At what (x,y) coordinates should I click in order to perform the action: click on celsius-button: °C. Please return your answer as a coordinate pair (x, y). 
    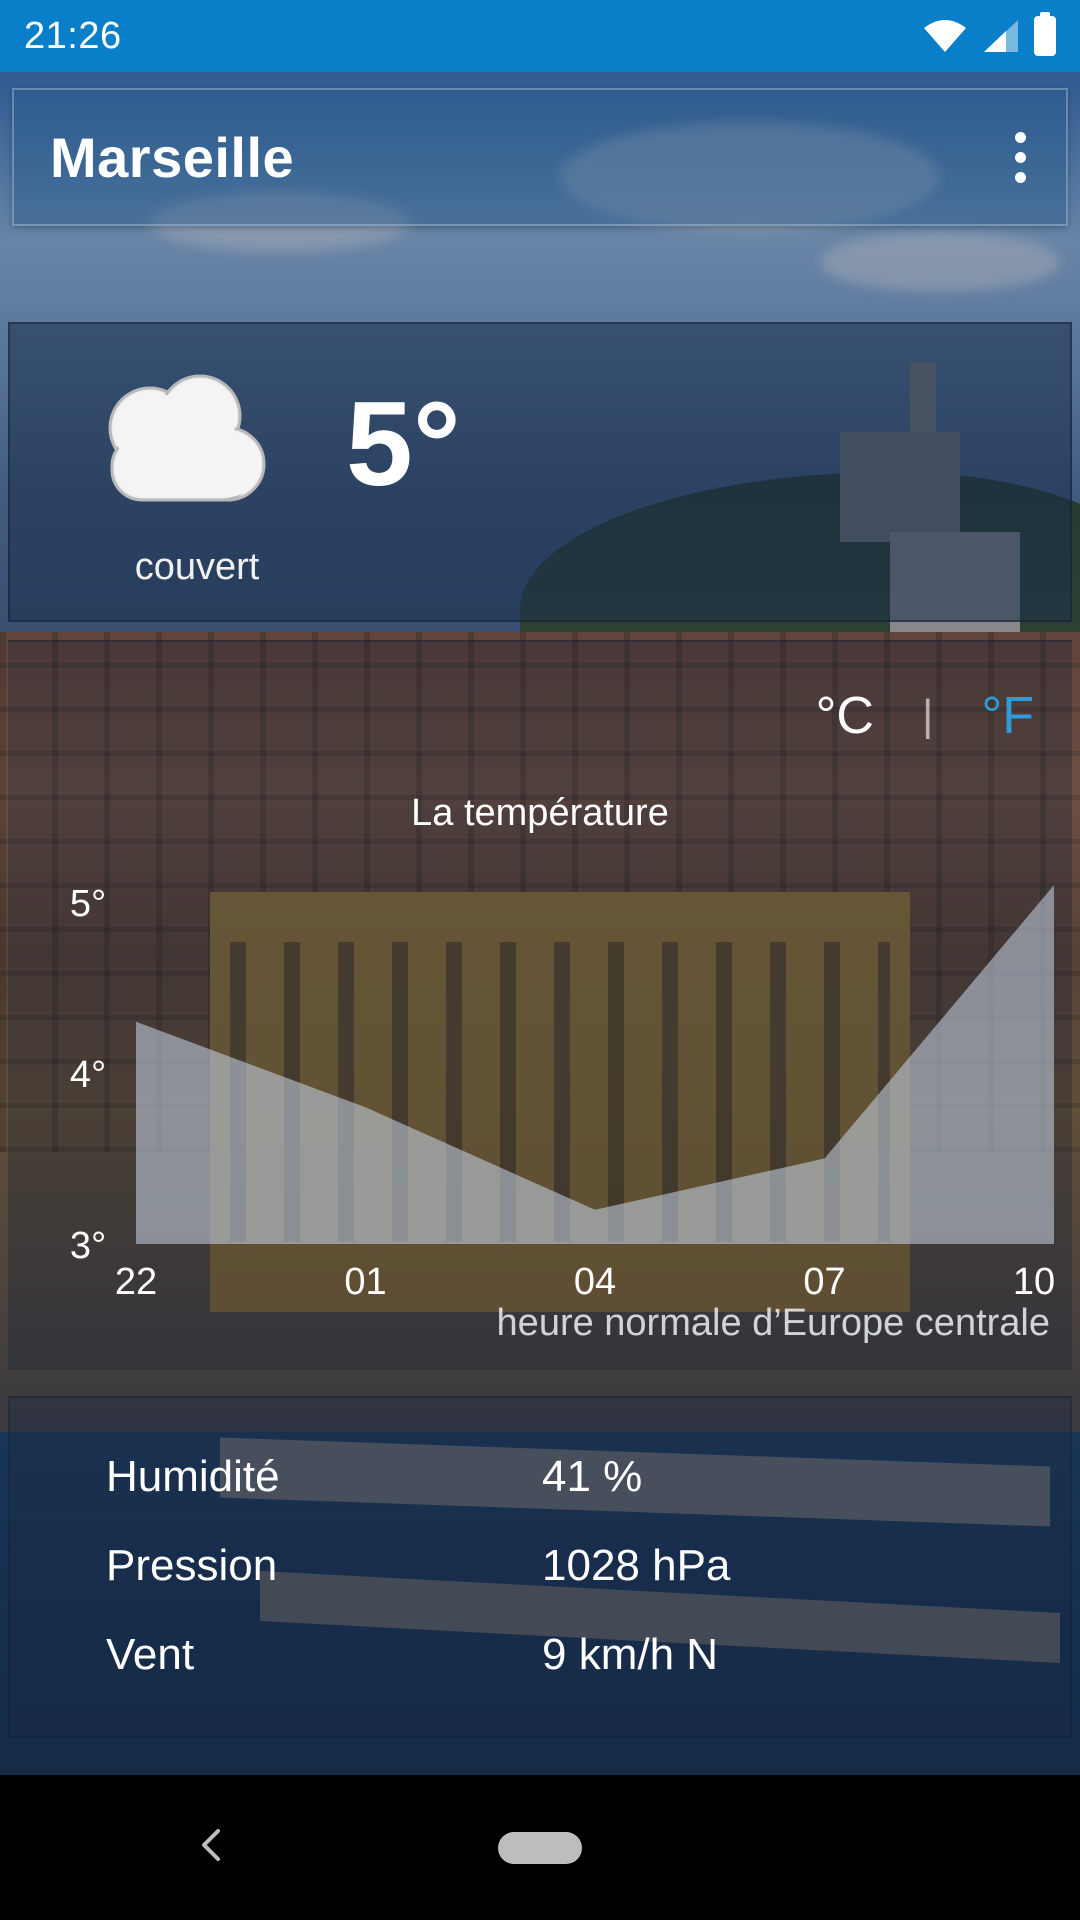
    Looking at the image, I should click on (845, 716).